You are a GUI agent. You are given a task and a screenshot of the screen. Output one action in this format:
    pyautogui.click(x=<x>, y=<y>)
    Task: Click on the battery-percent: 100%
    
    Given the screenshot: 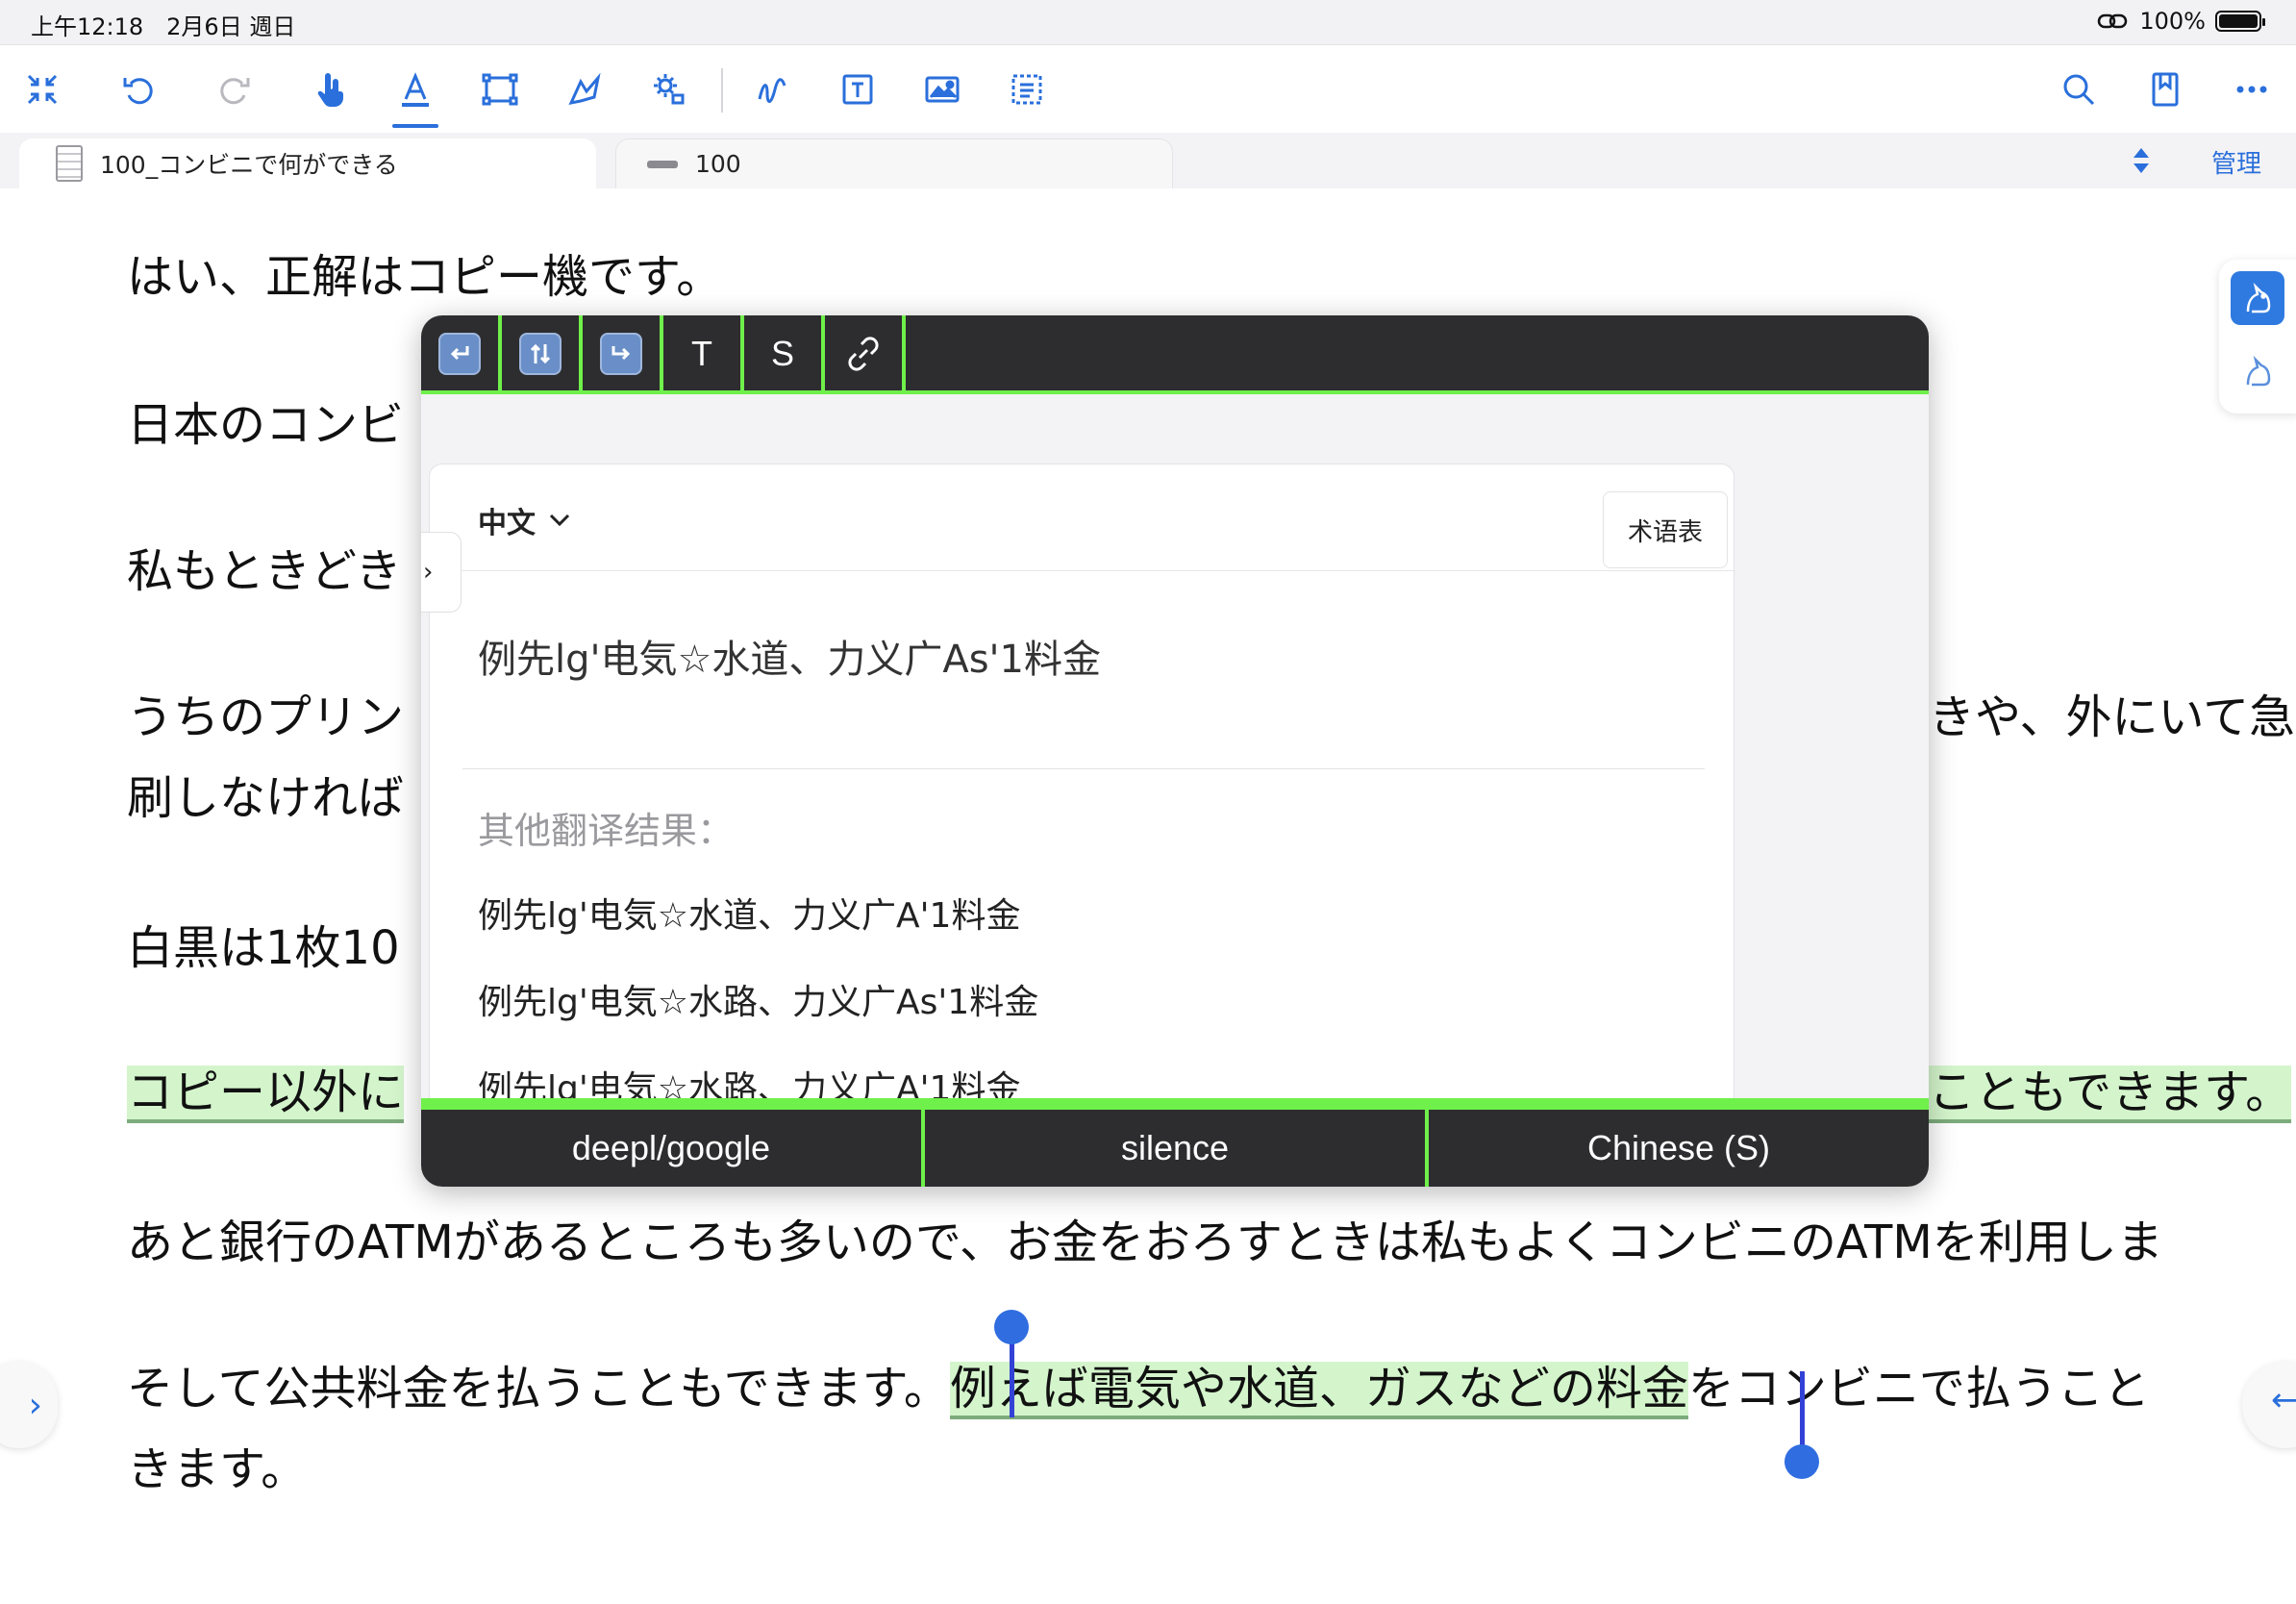 What is the action you would take?
    pyautogui.click(x=2172, y=21)
    